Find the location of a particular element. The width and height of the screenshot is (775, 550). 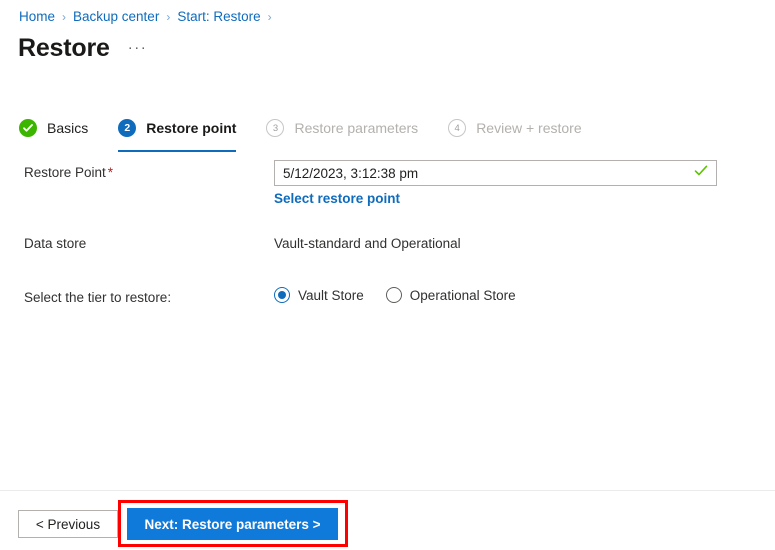

field-restore-point: Restore Point* Select restore point is located at coordinates (387, 184).